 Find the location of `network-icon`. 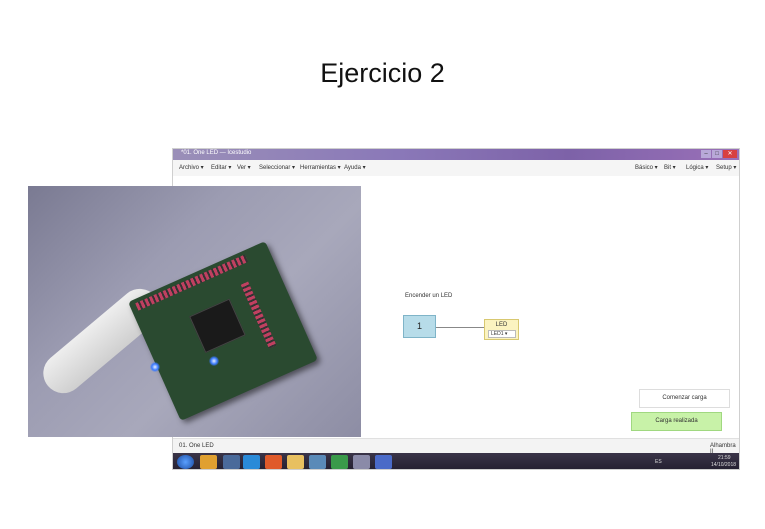

network-icon is located at coordinates (317, 462).